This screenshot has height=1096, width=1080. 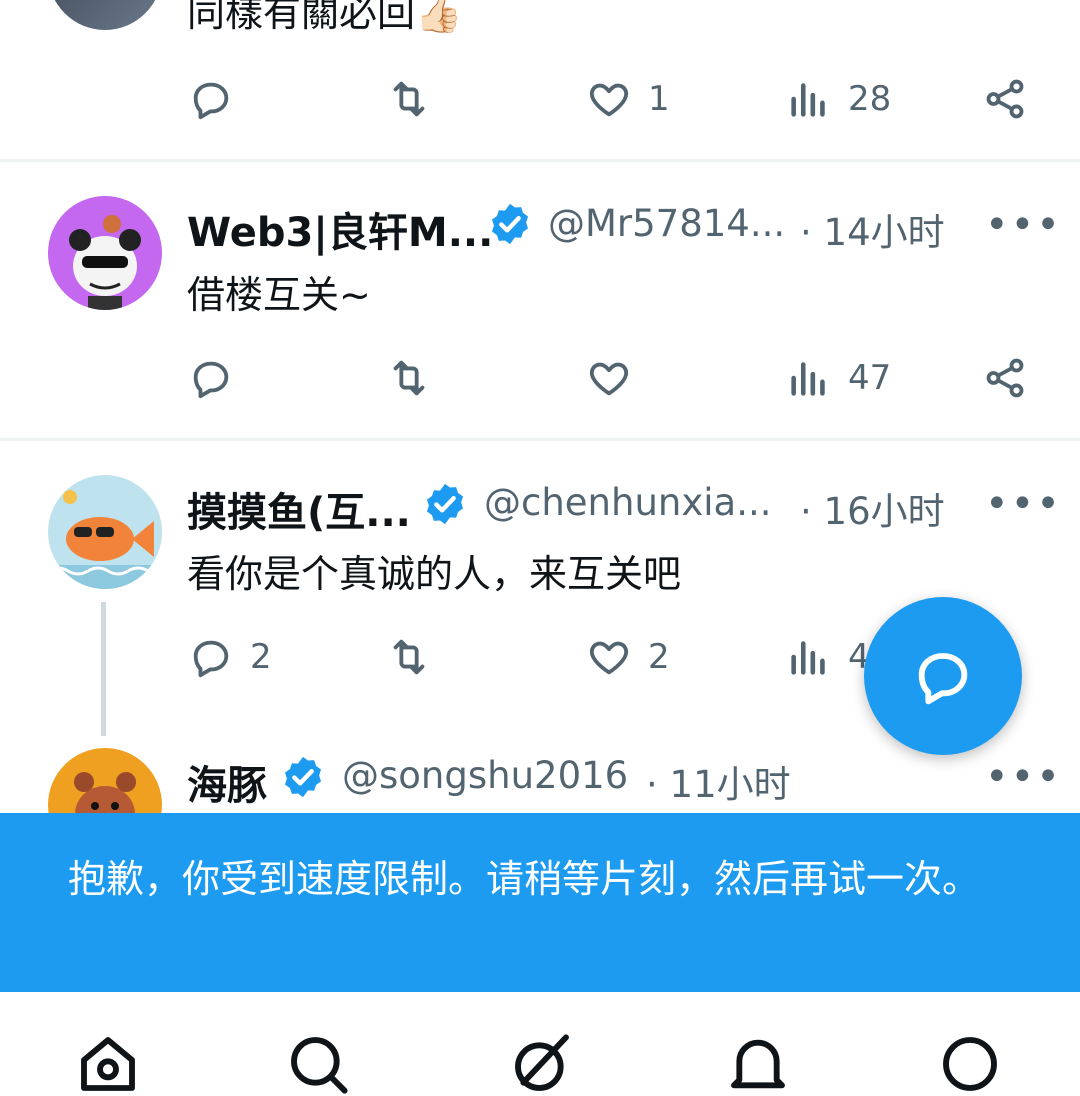 What do you see at coordinates (434, 574) in the screenshot?
I see `tweet-text: 看你是个真诚的人，来互关吧` at bounding box center [434, 574].